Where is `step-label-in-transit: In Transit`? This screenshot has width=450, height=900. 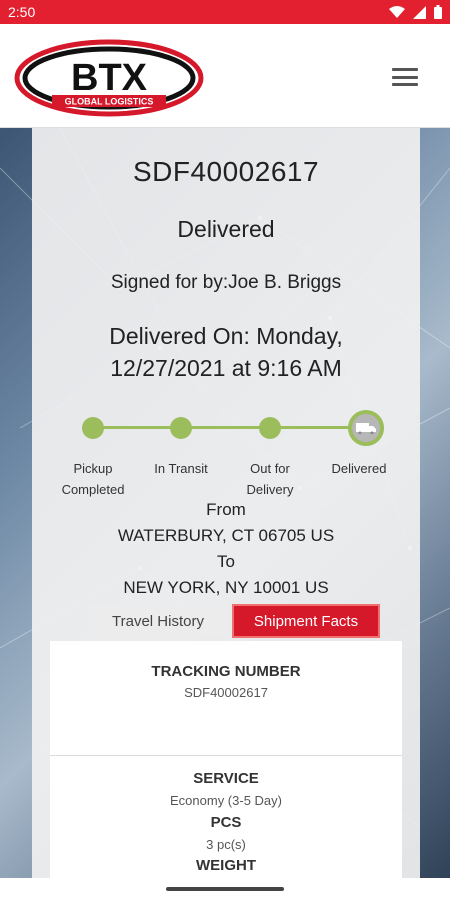 step-label-in-transit: In Transit is located at coordinates (181, 468).